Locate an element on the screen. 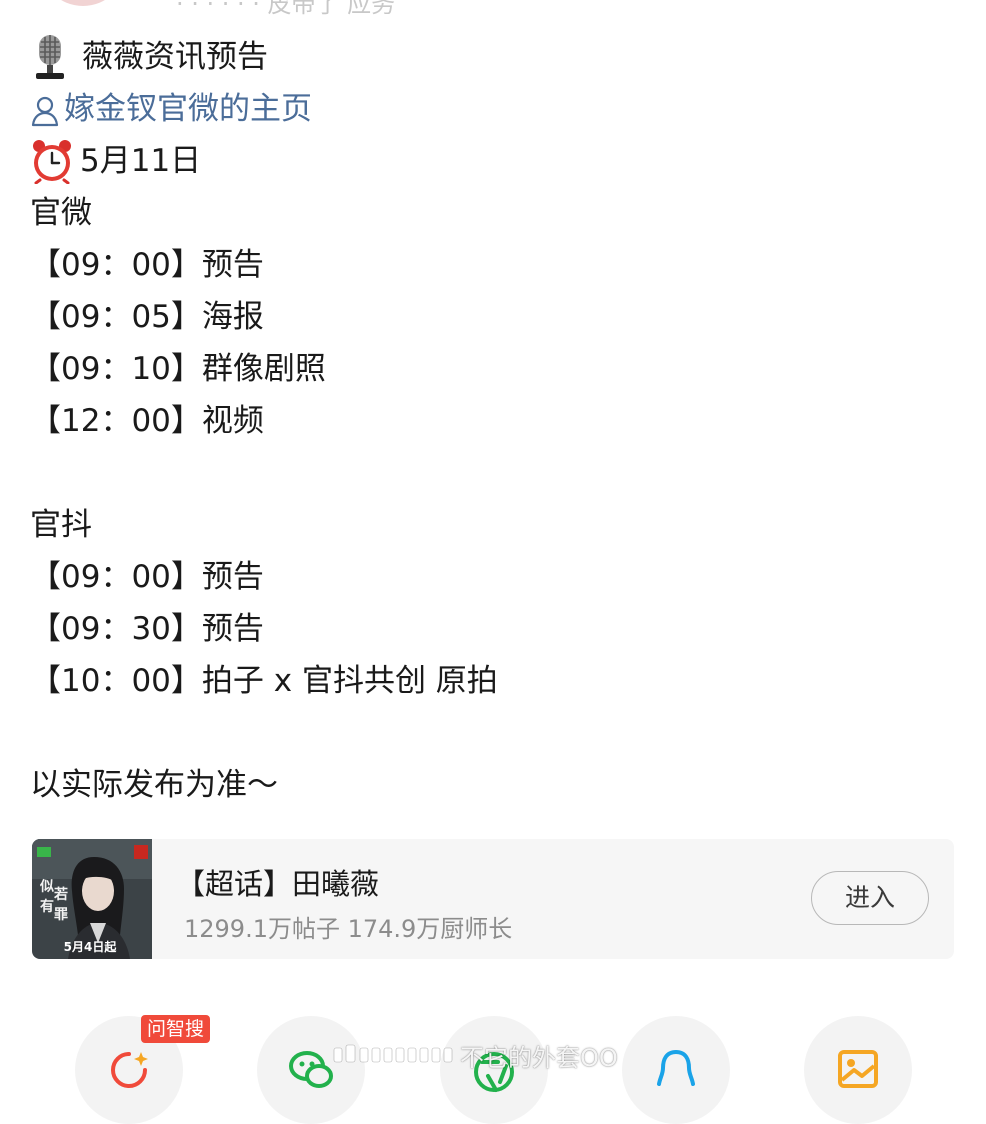 The image size is (986, 1124). post-line: 以实际发布为准～ is located at coordinates (154, 785).